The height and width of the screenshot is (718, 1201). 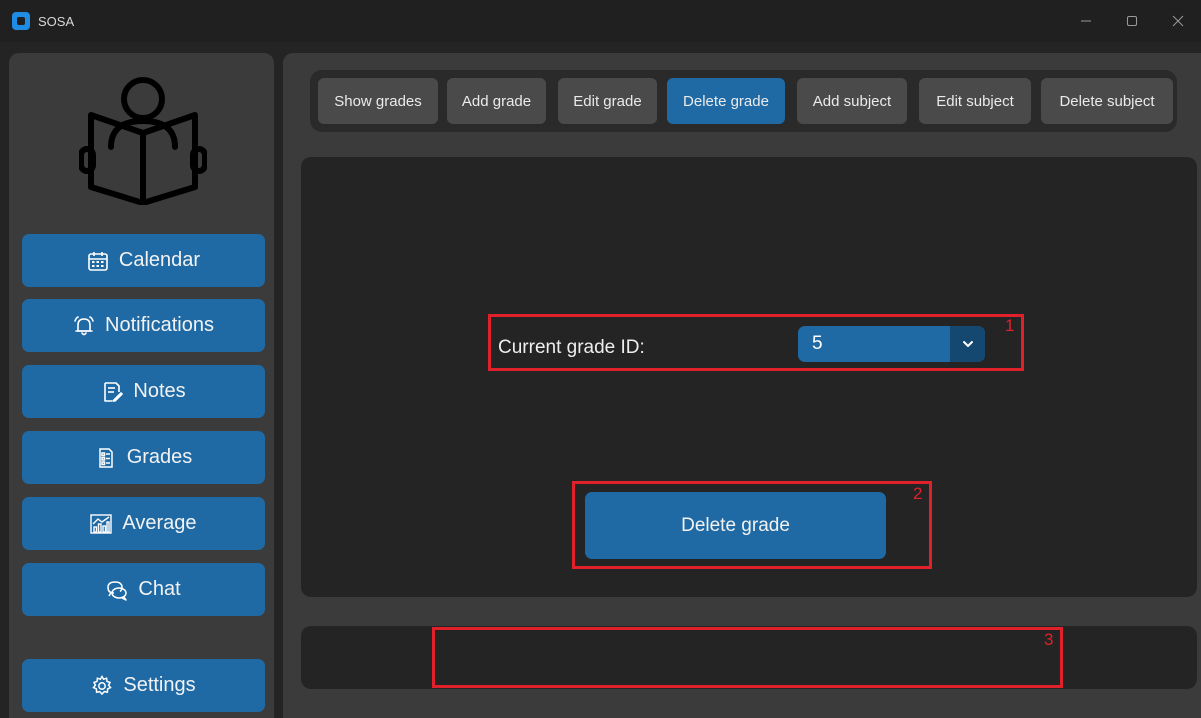 I want to click on sidebar-item-settings: Settings, so click(x=143, y=685).